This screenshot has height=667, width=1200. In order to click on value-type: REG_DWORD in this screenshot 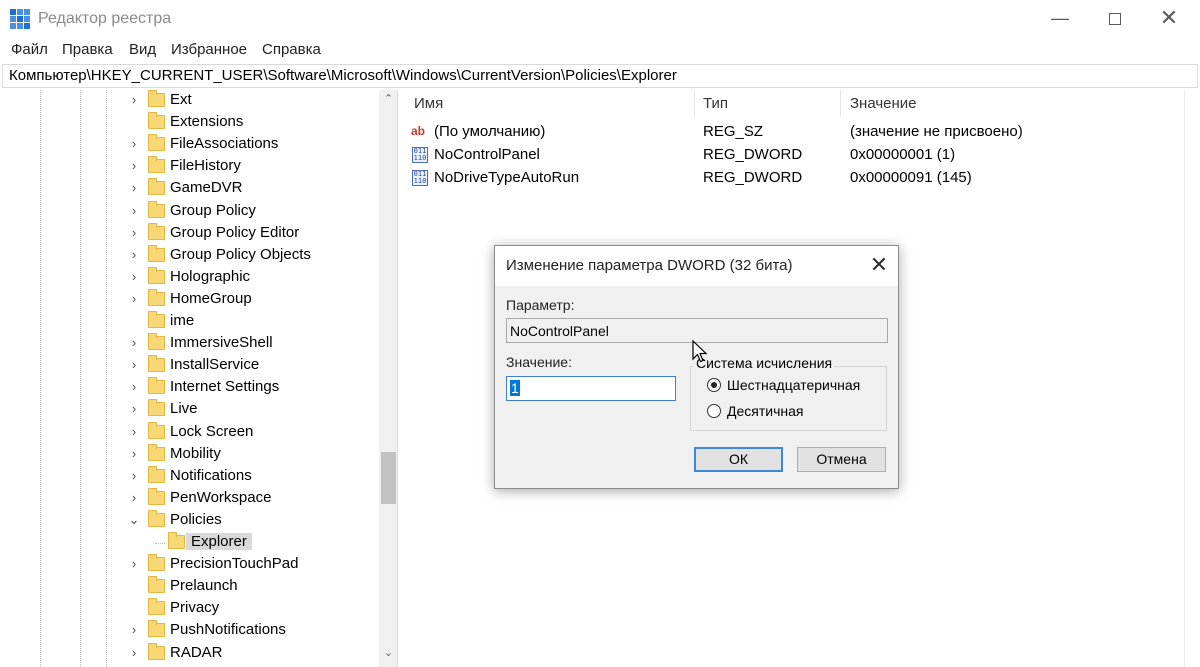, I will do `click(753, 154)`.